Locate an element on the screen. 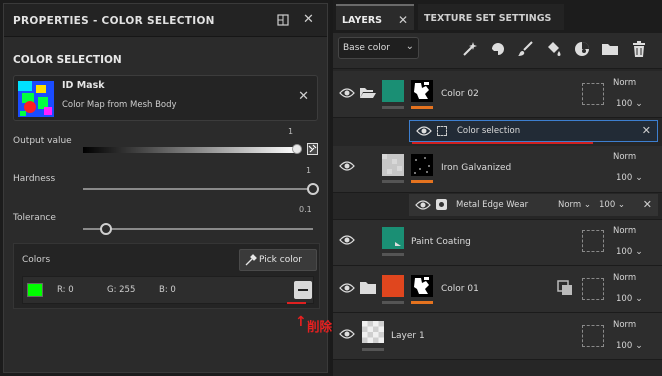 The width and height of the screenshot is (662, 376). color-entry: R: 0 G: 255 B: 0 is located at coordinates (168, 290).